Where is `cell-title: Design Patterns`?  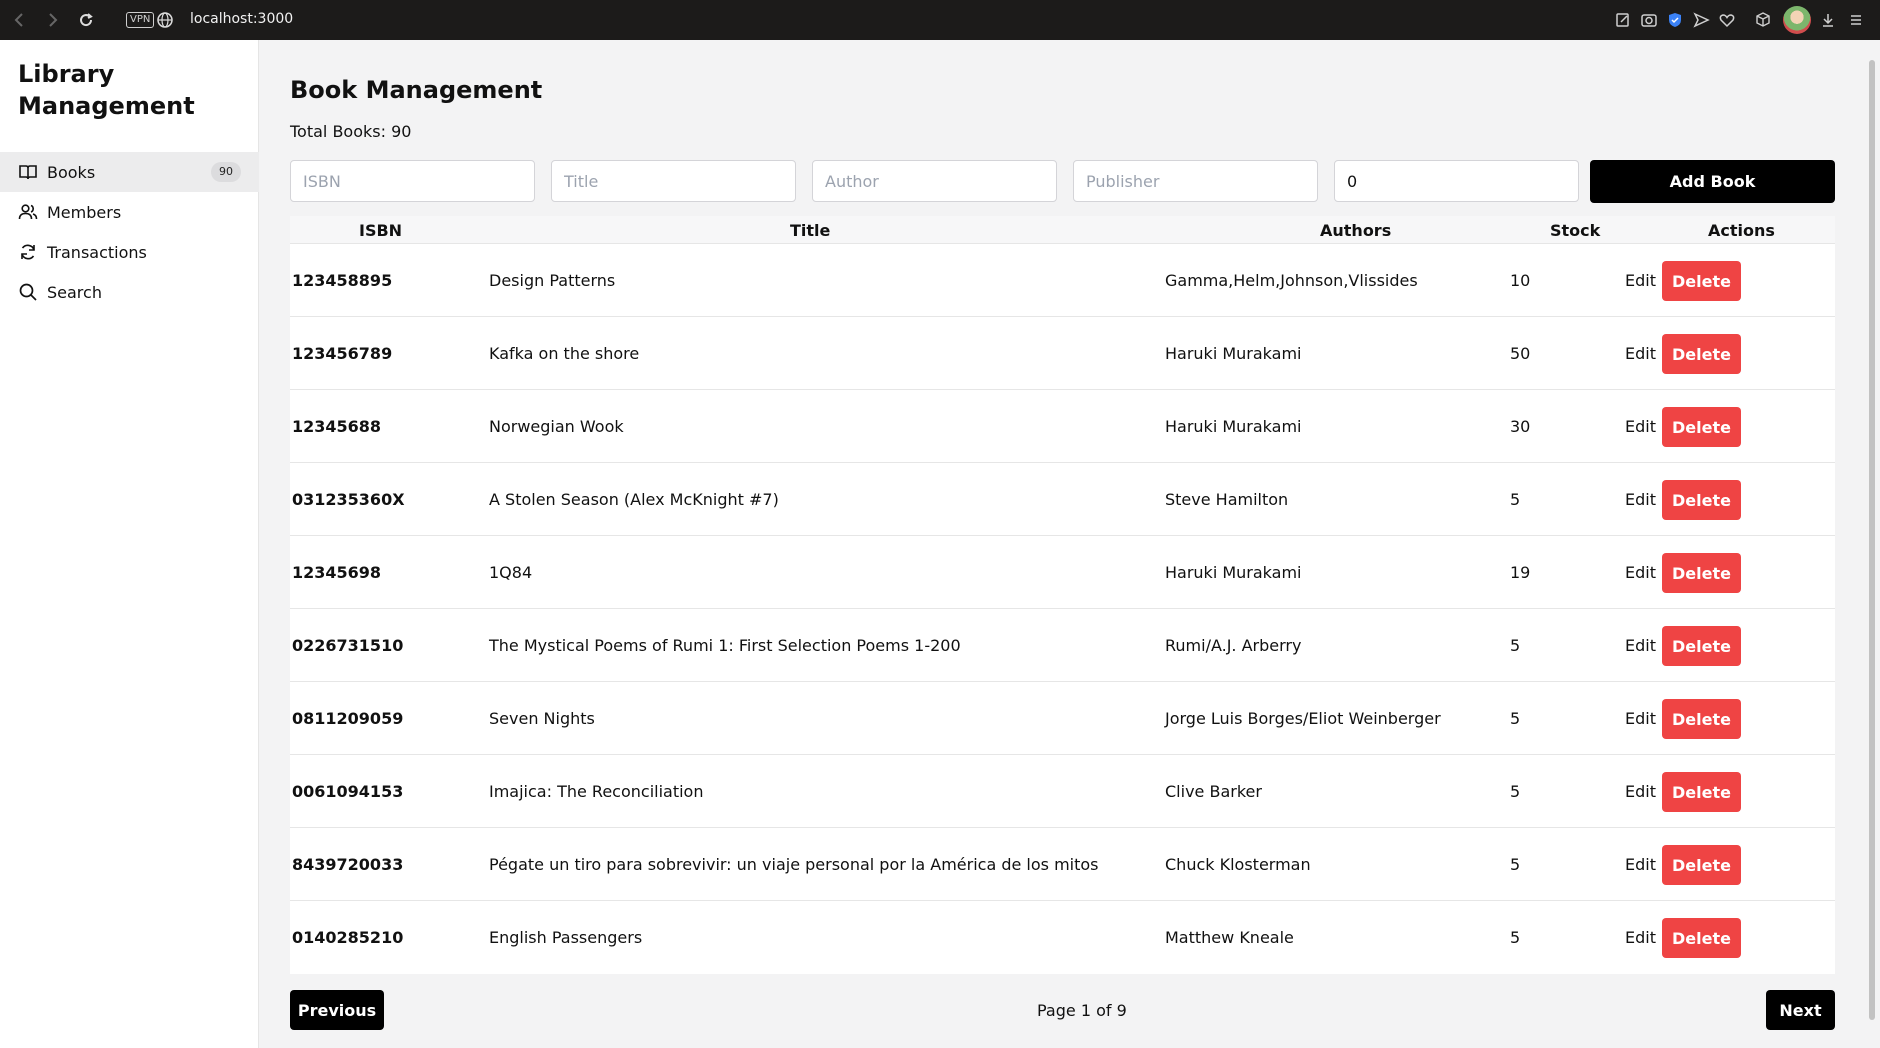 cell-title: Design Patterns is located at coordinates (552, 280).